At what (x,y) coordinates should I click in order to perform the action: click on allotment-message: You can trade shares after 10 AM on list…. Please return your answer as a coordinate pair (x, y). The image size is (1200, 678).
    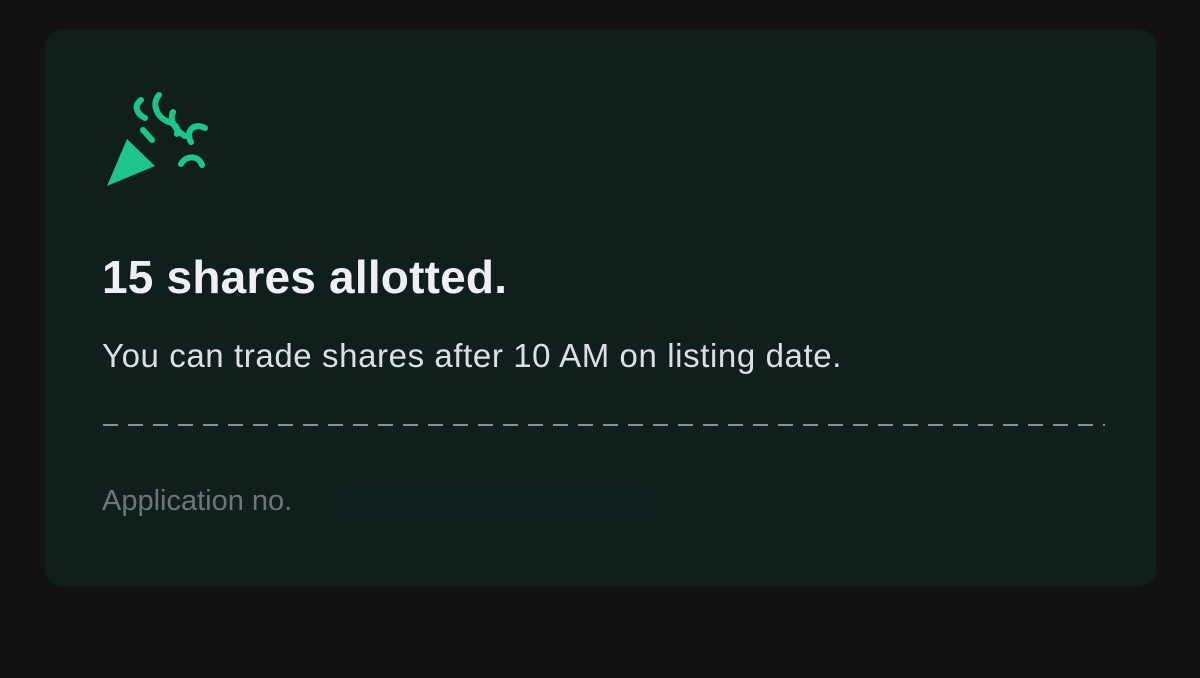
    Looking at the image, I should click on (472, 355).